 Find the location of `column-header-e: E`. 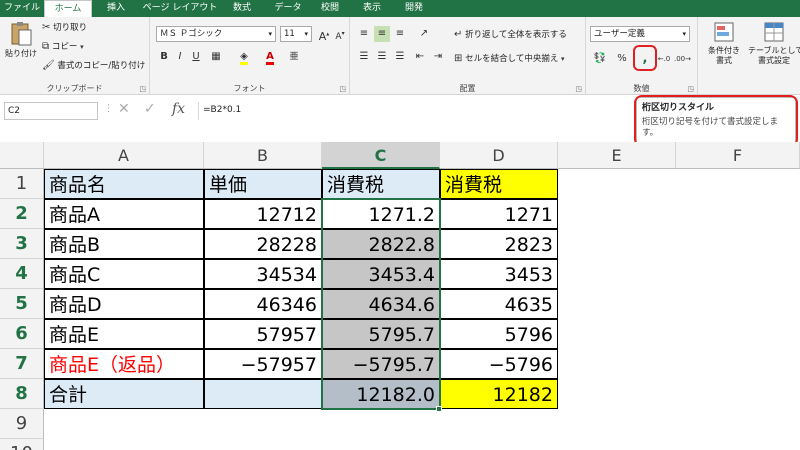

column-header-e: E is located at coordinates (617, 155).